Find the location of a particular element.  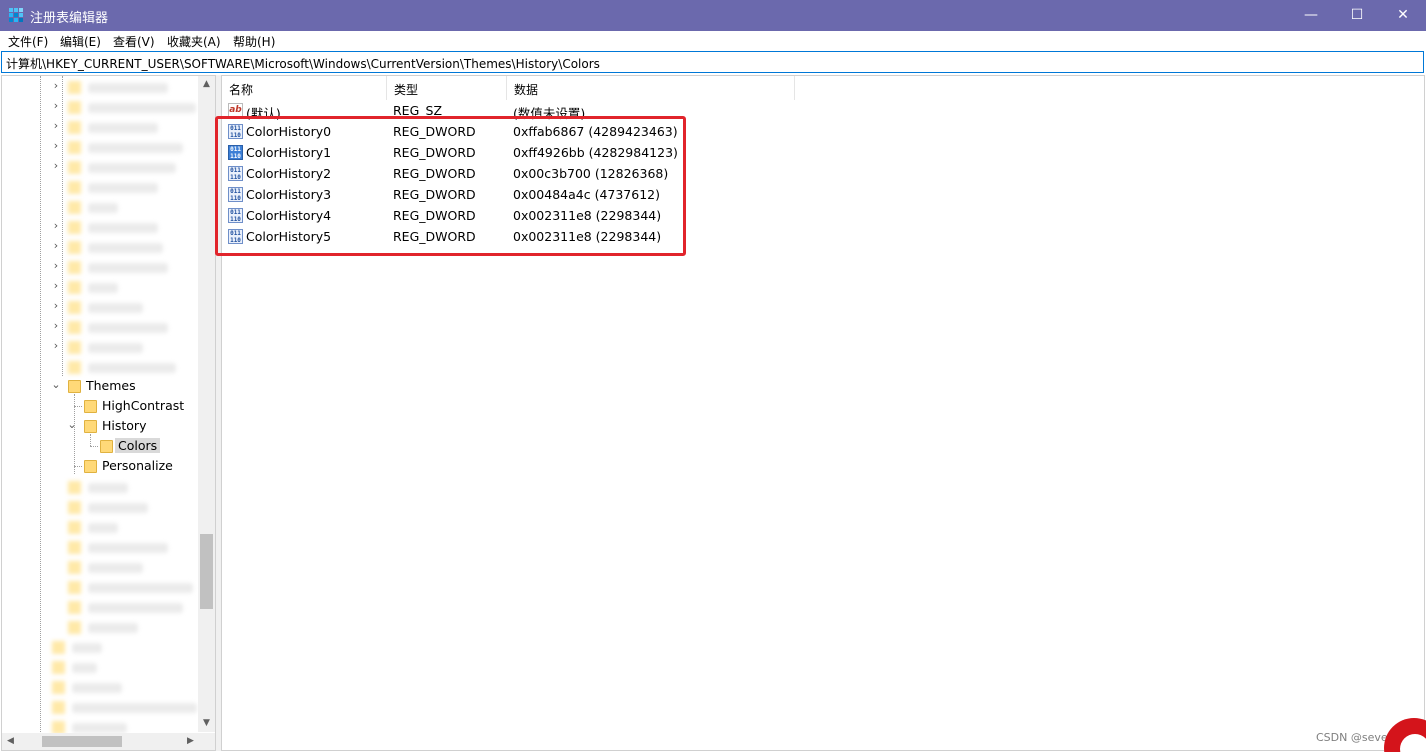

tree-item-themes: Themes is located at coordinates (111, 385).